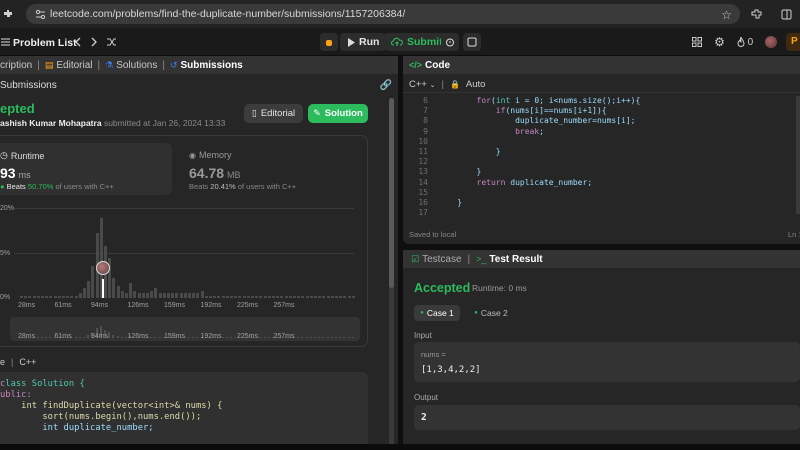  What do you see at coordinates (601, 101) in the screenshot?
I see `code-line: 6 for(int i = 0; i<nums.size();i++){` at bounding box center [601, 101].